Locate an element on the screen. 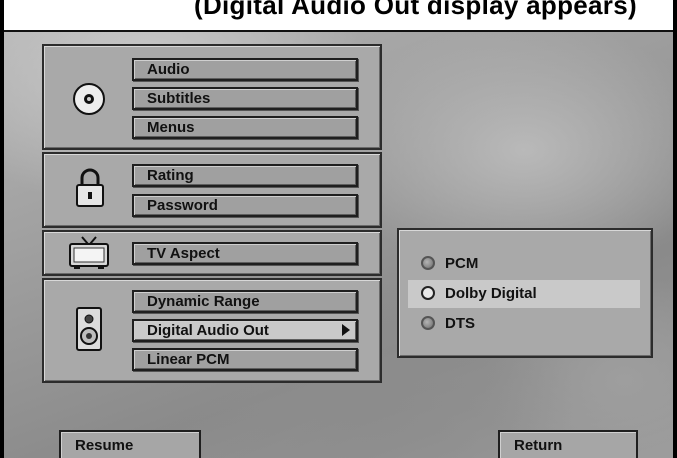 Image resolution: width=677 pixels, height=458 pixels. tv-icon is located at coordinates (89, 252).